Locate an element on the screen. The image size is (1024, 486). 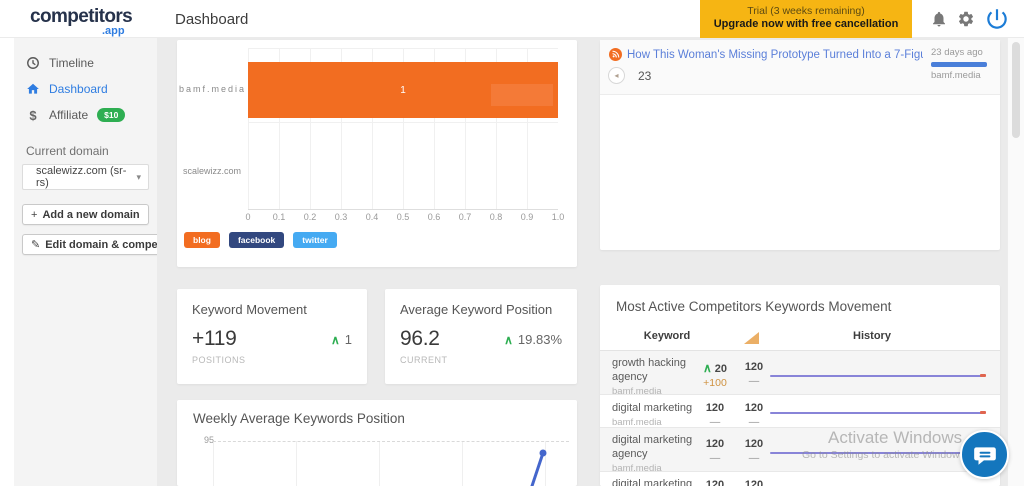
chart-legend: blog facebook twitter is located at coordinates (260, 240).